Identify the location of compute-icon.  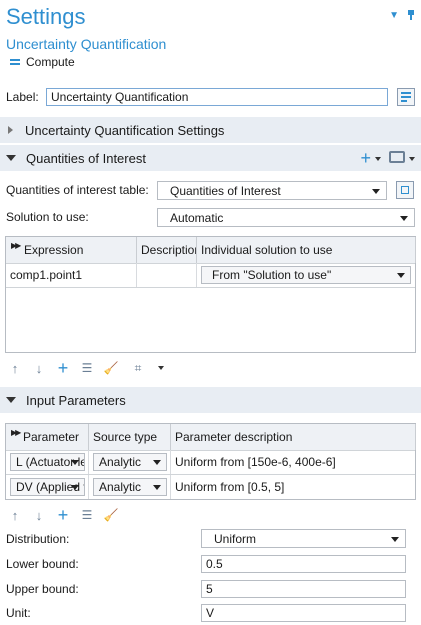
(15, 62).